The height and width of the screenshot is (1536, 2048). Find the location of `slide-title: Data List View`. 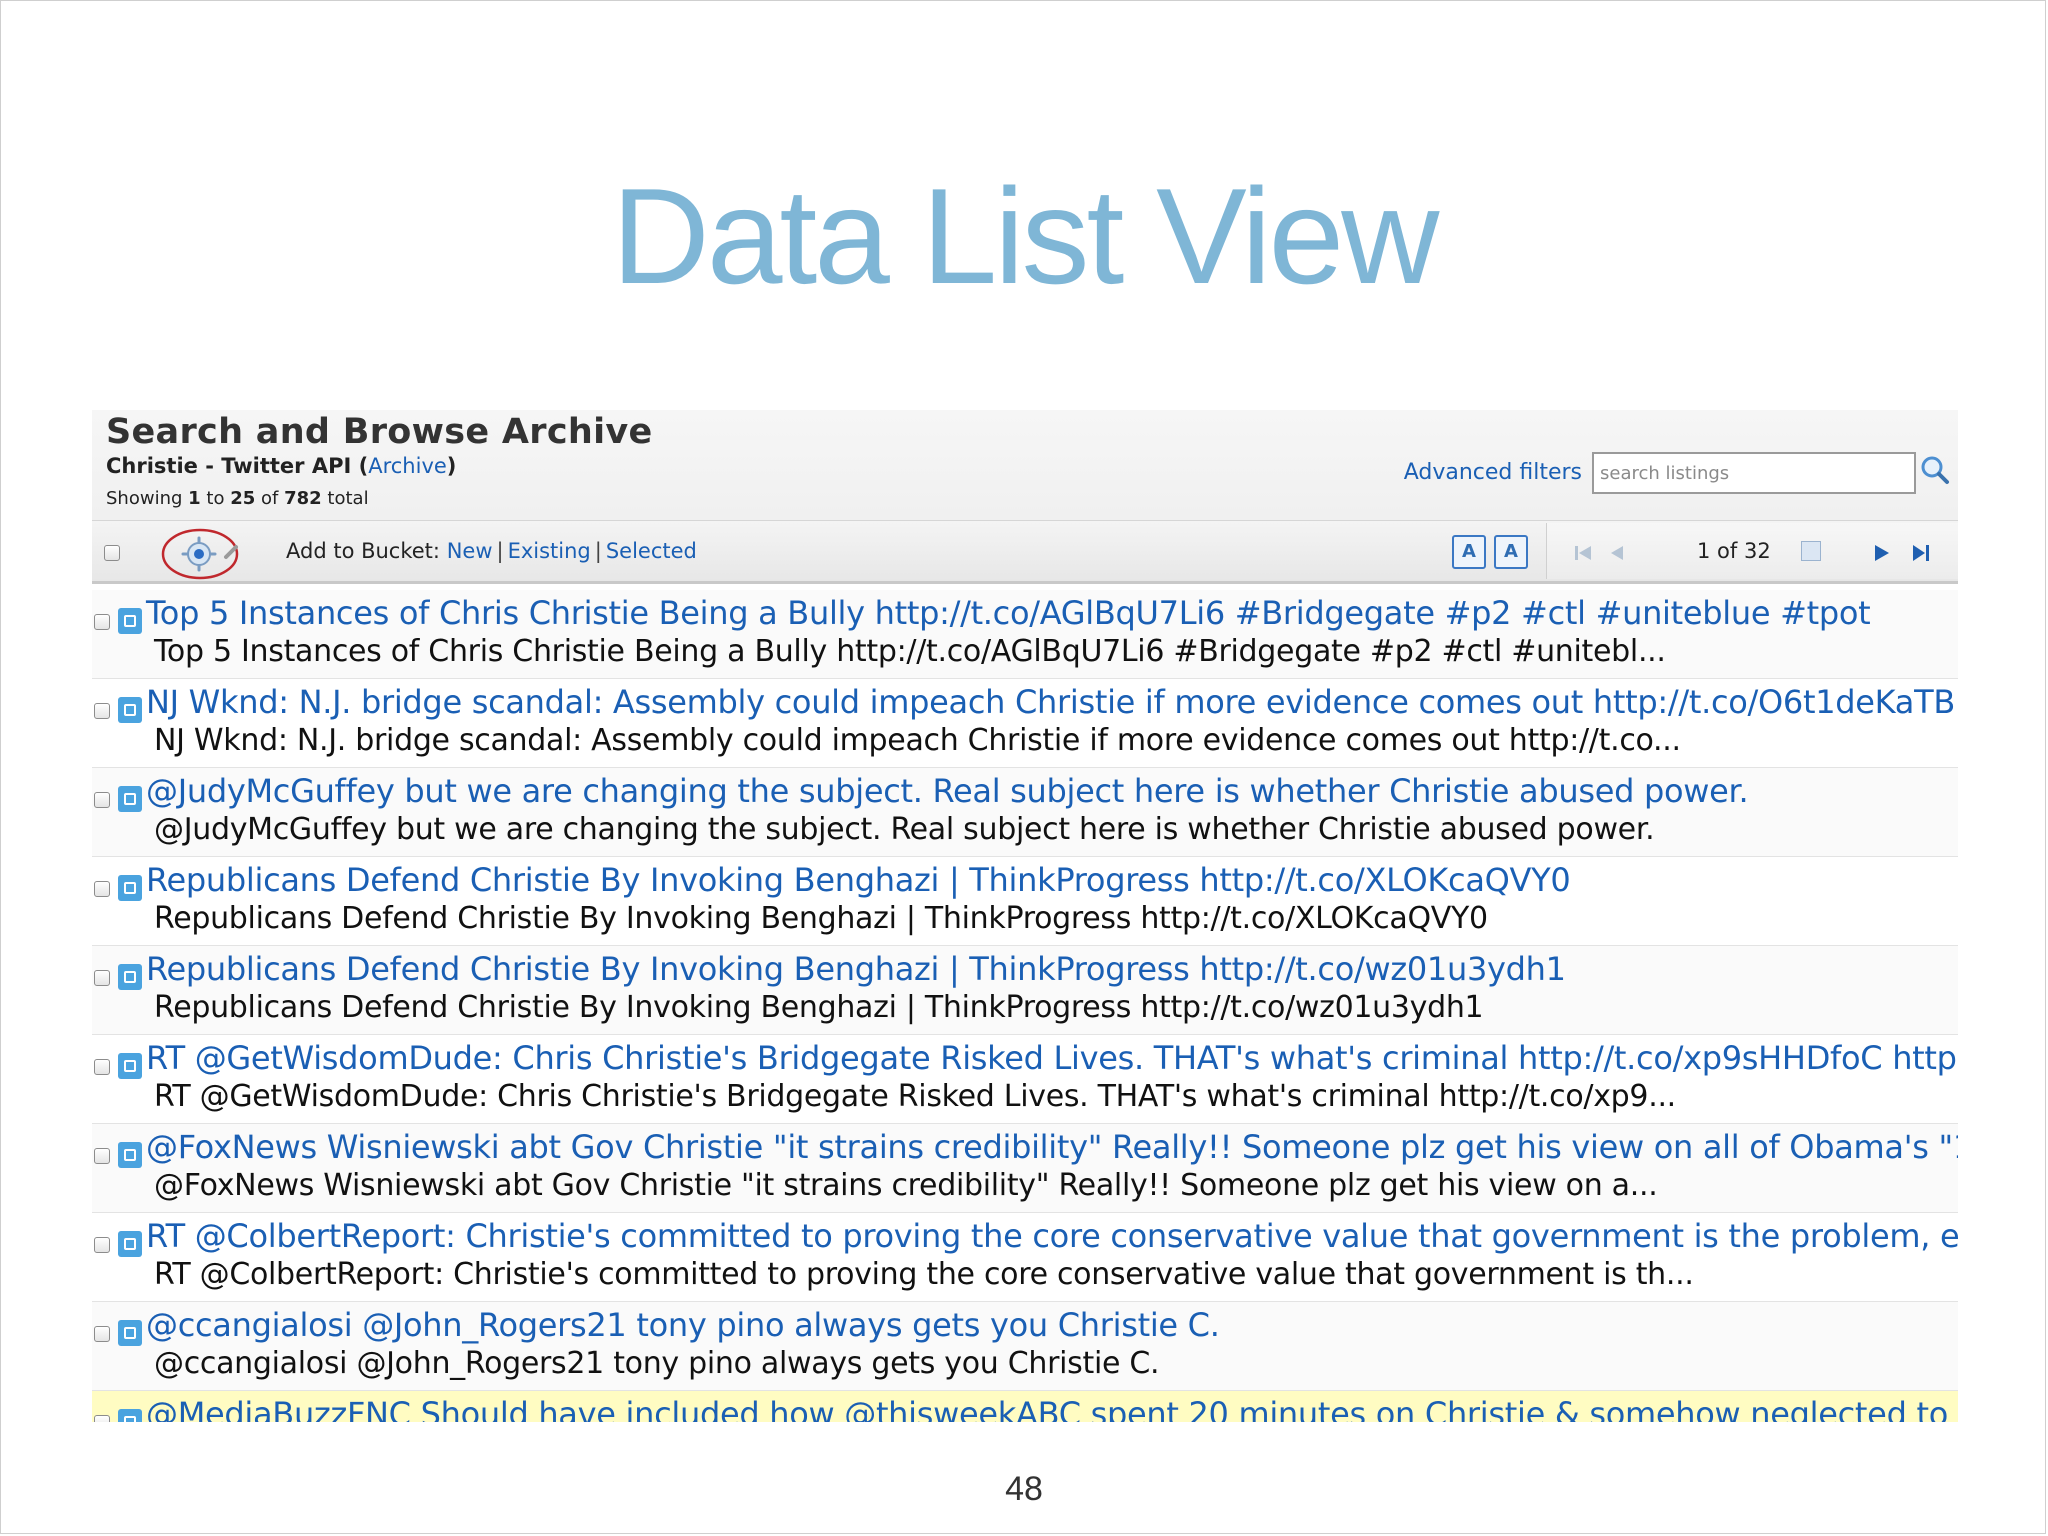

slide-title: Data List View is located at coordinates (1025, 236).